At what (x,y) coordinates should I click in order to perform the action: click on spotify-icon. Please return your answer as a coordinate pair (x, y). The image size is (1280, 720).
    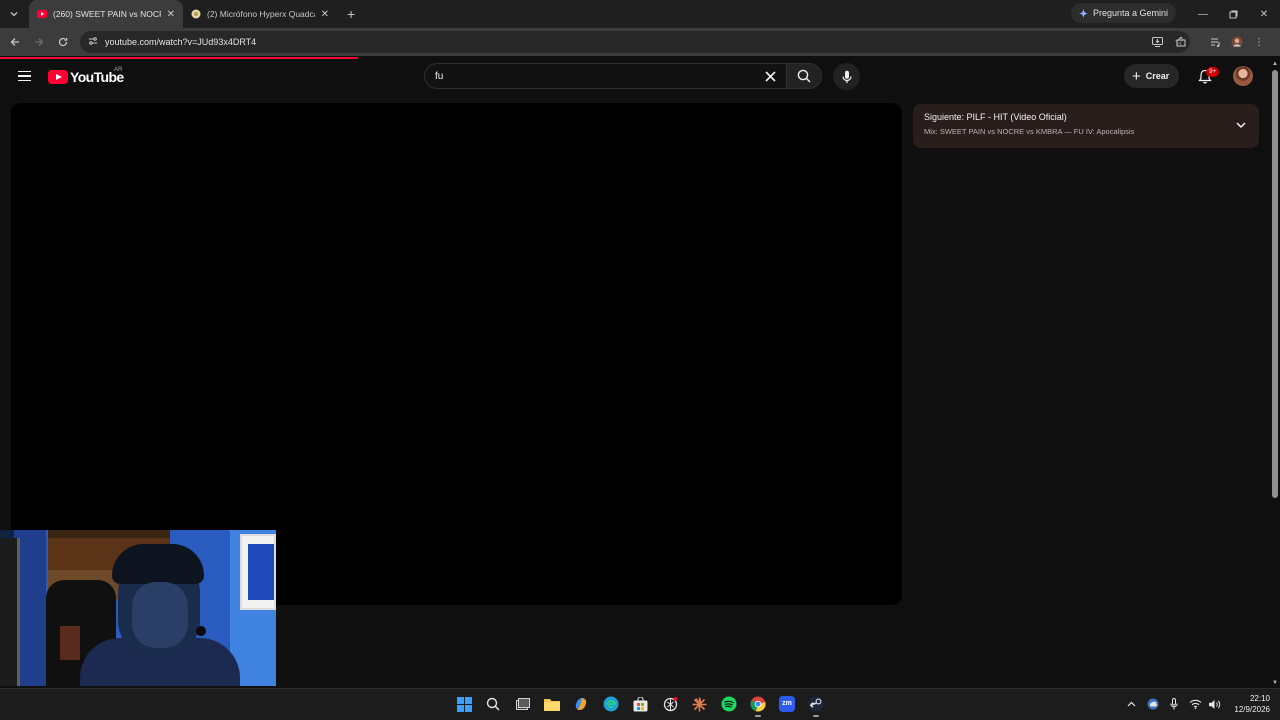
    Looking at the image, I should click on (729, 704).